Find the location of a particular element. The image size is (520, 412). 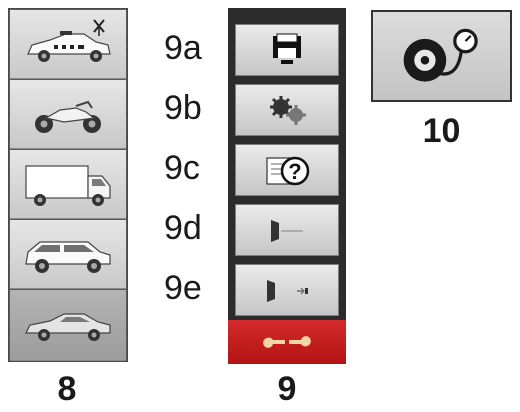

wrench-icon is located at coordinates (287, 342).